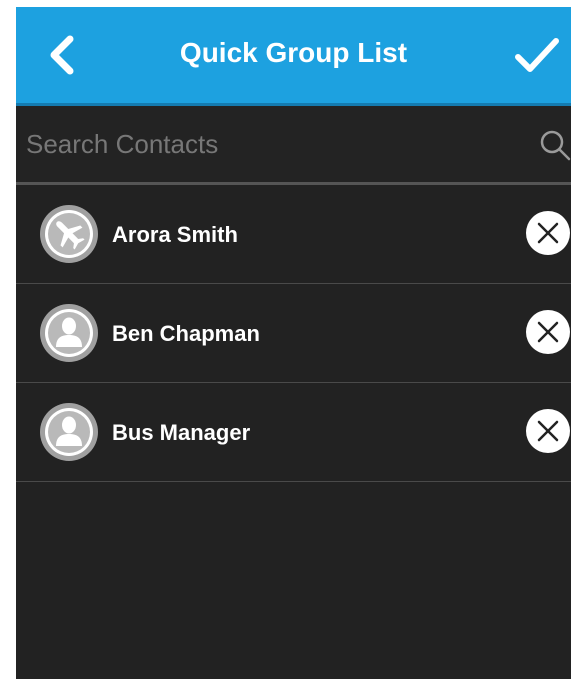 This screenshot has width=571, height=679. I want to click on contact-name: Ben Chapman, so click(186, 333).